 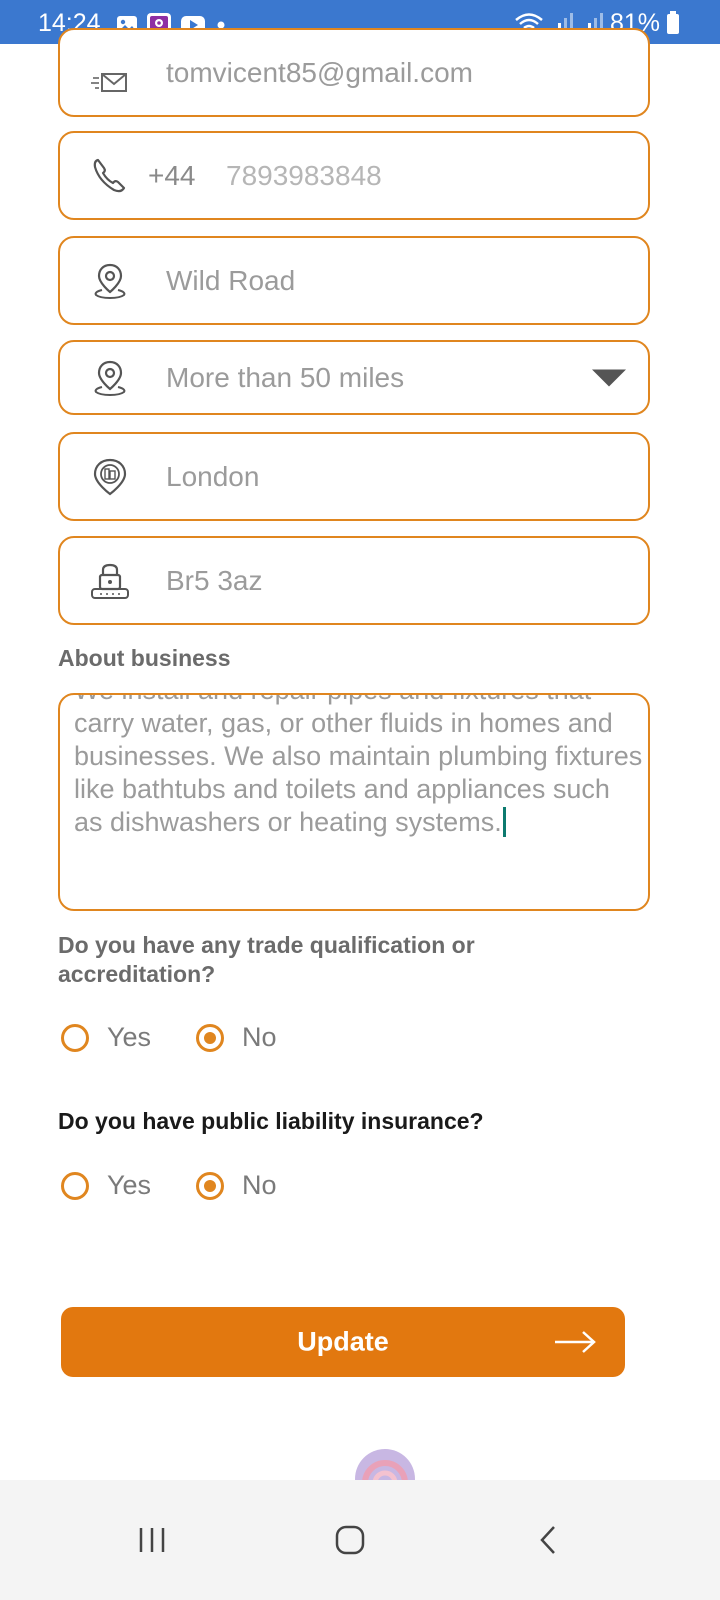 I want to click on email-icon, so click(x=109, y=82).